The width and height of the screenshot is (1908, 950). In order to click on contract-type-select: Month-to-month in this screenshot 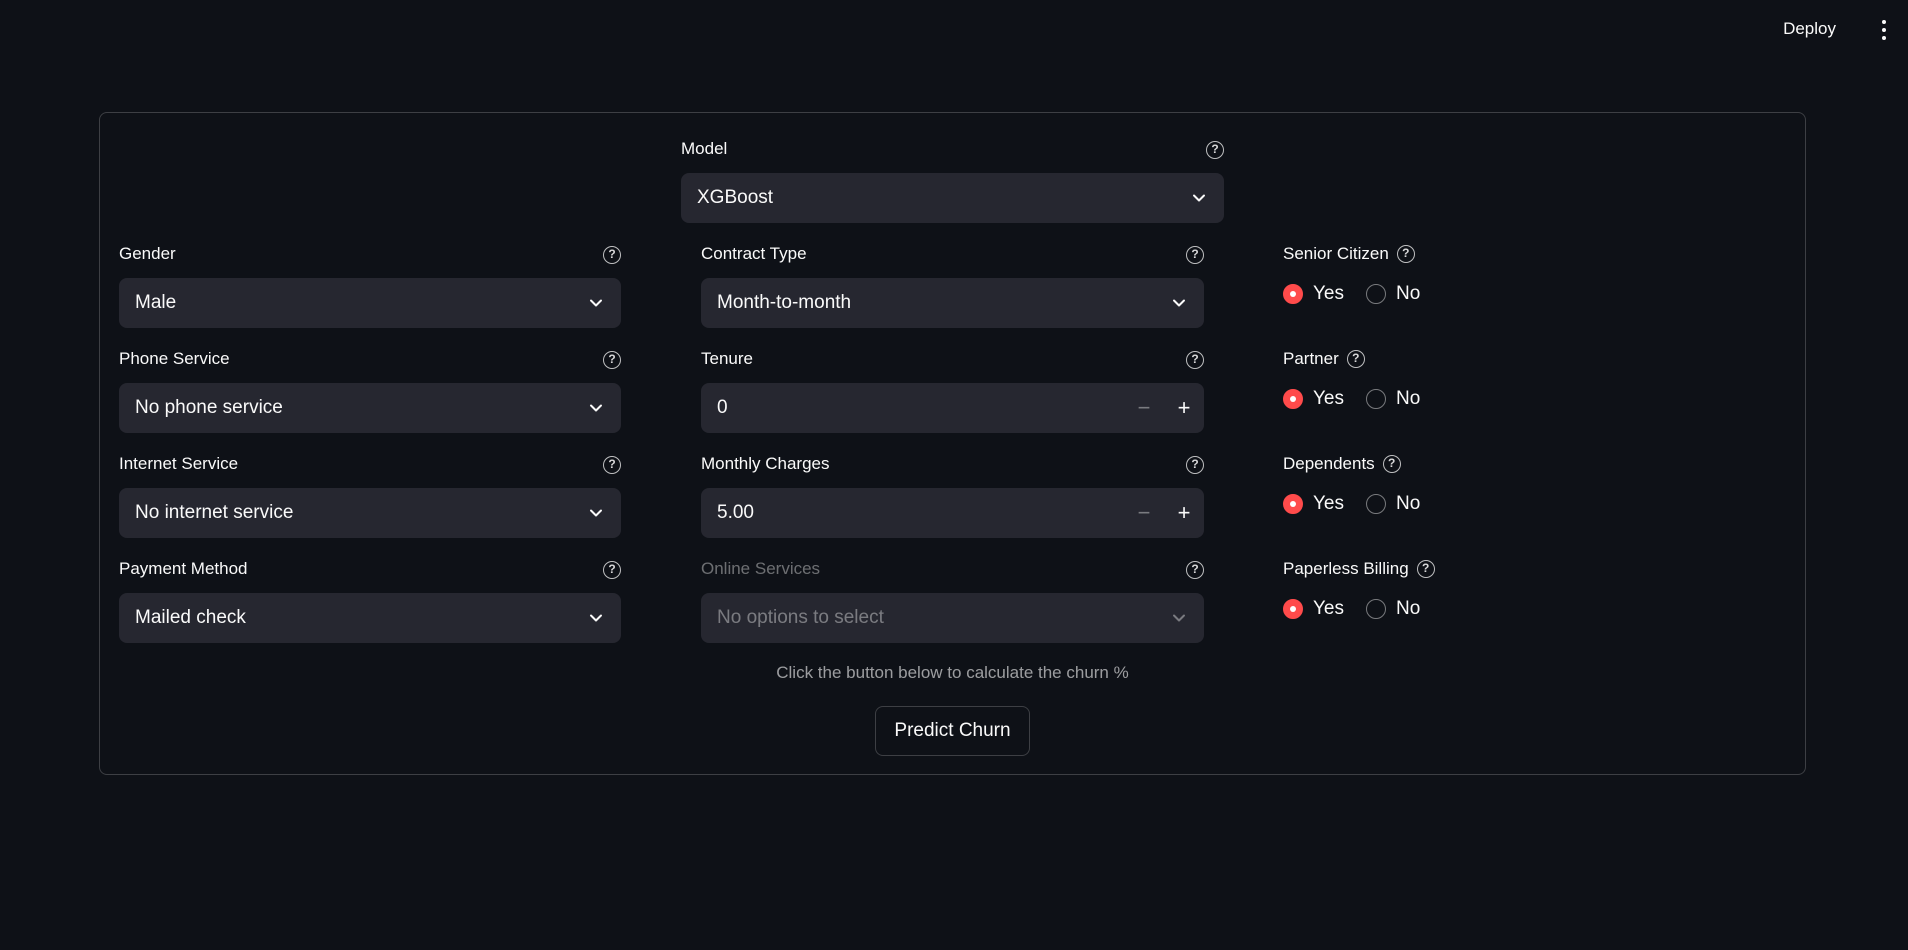, I will do `click(952, 303)`.